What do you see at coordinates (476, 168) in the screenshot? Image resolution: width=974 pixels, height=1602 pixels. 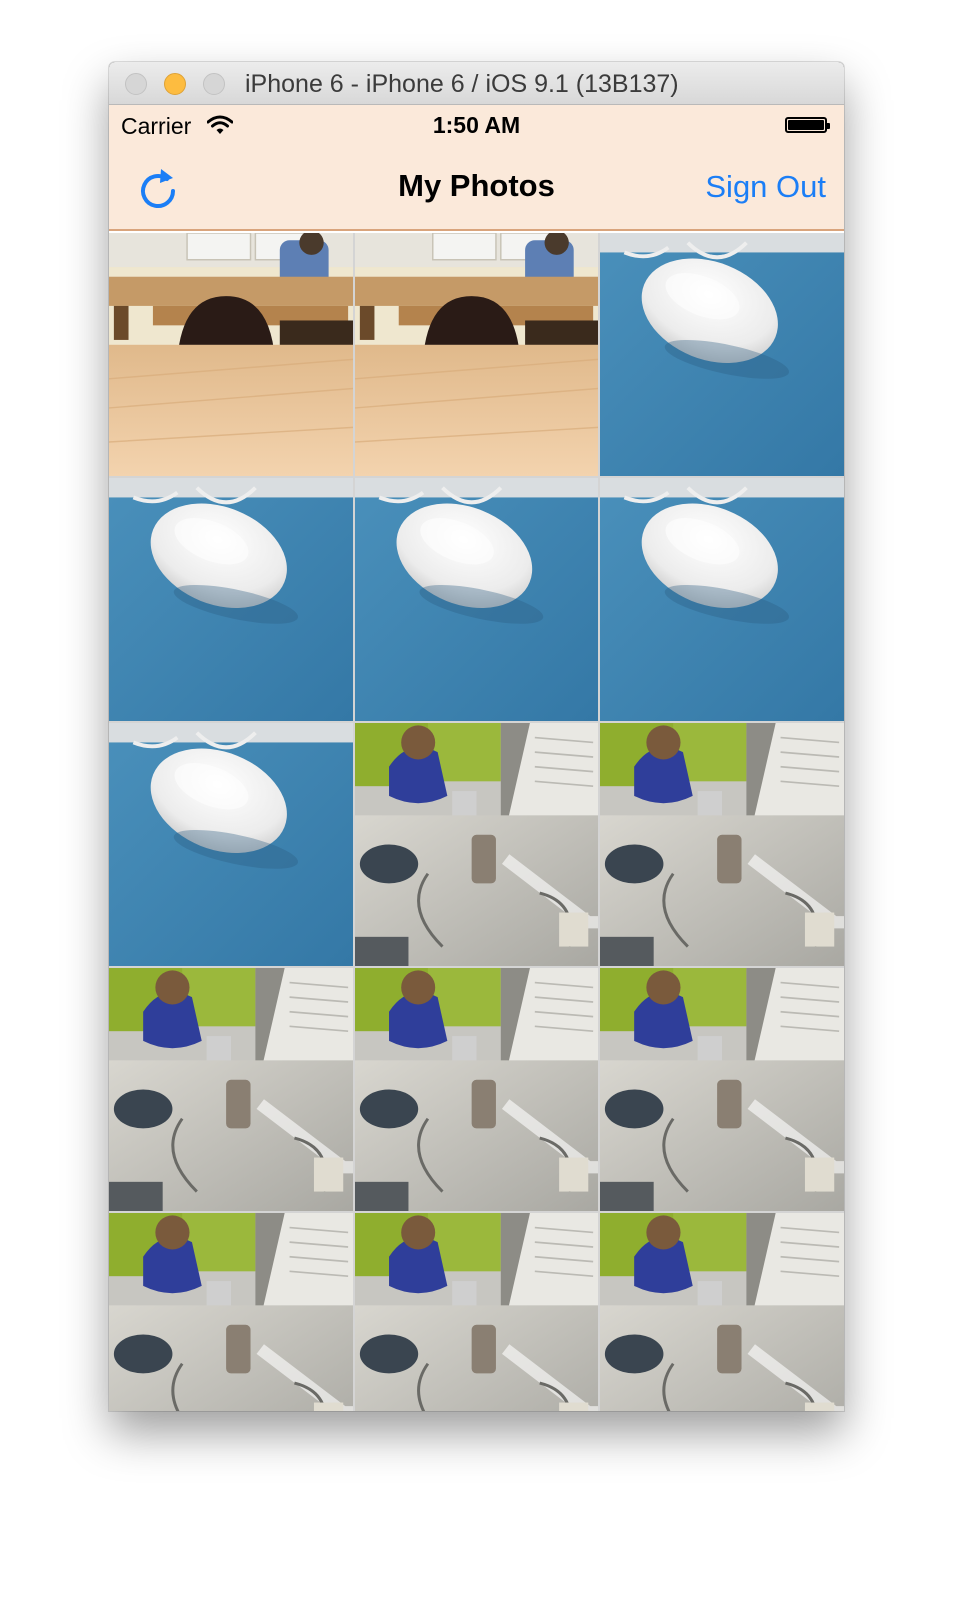 I see `nav-header: Carrier 1:50 AM My Photos Sign Out` at bounding box center [476, 168].